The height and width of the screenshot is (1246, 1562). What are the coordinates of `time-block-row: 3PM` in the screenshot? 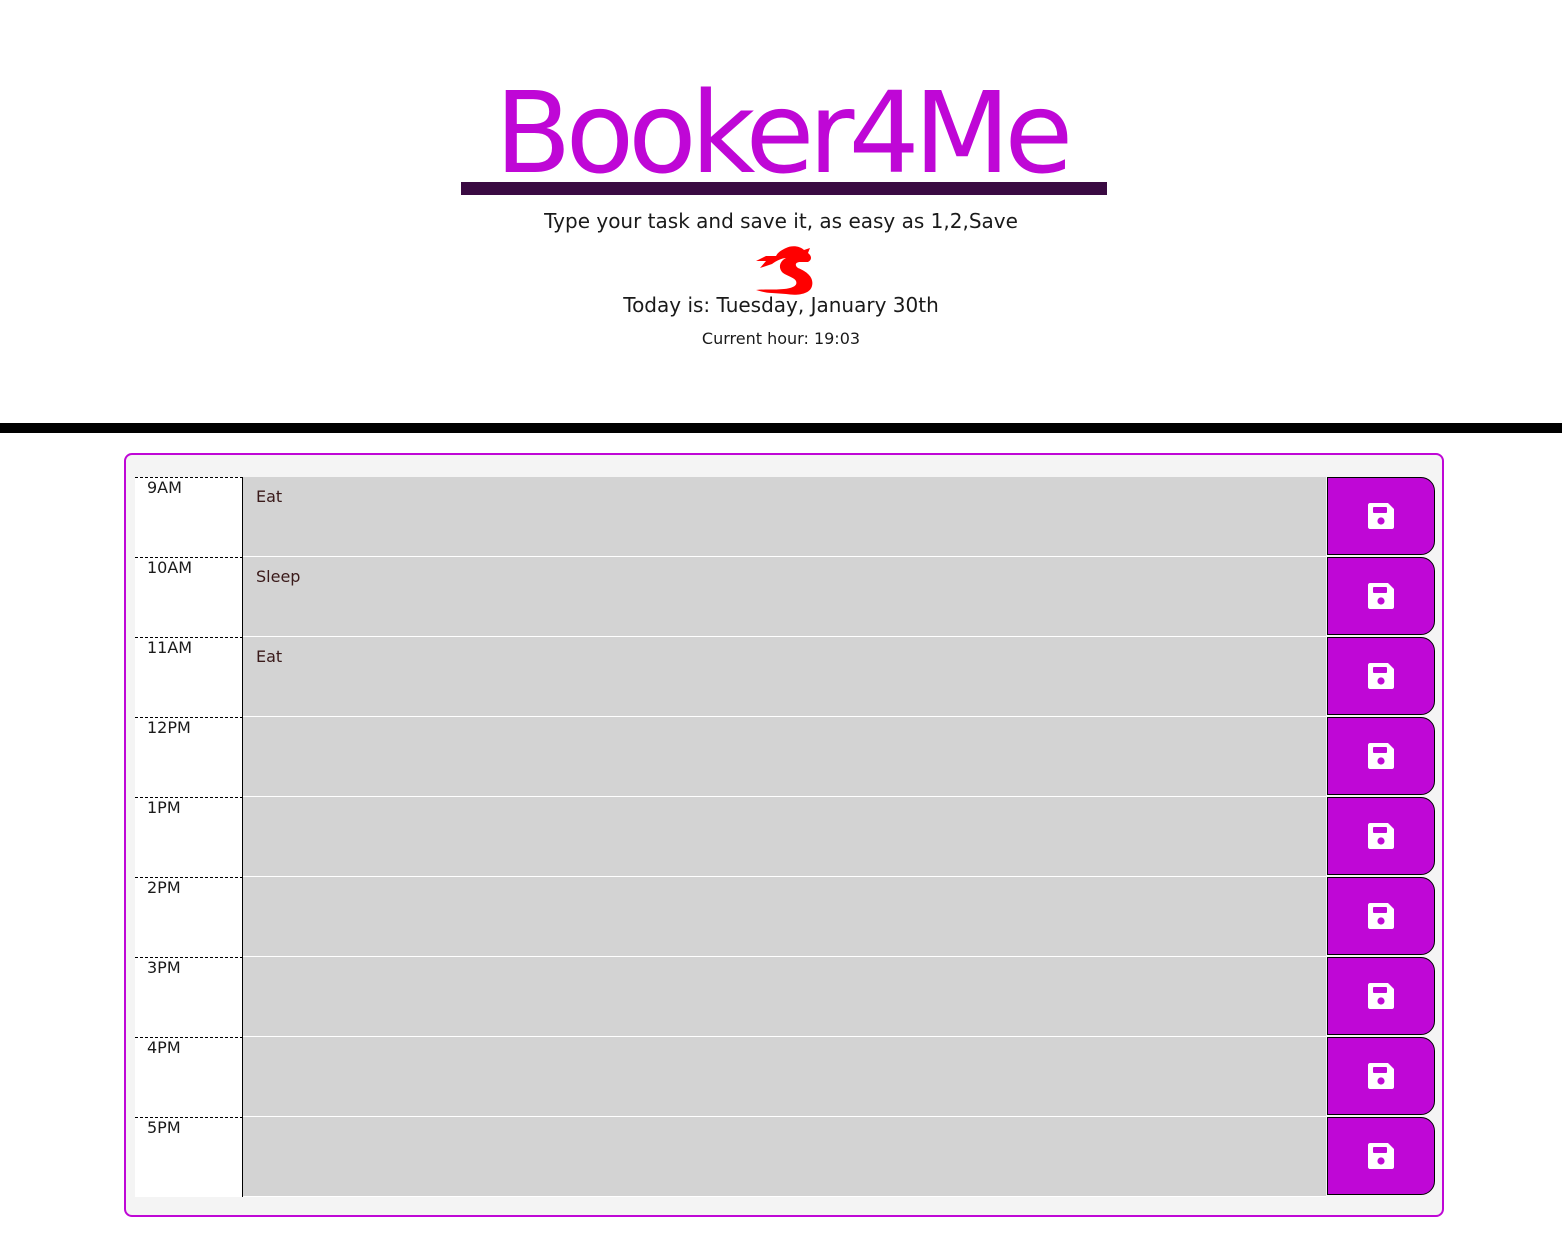 It's located at (785, 997).